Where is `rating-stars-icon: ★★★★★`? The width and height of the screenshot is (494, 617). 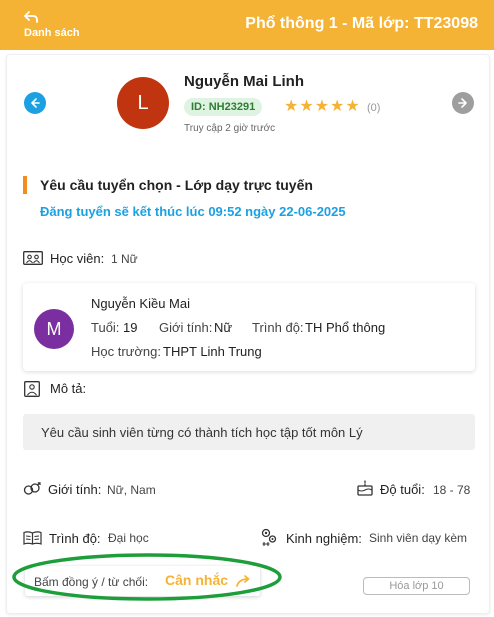 rating-stars-icon: ★★★★★ is located at coordinates (322, 106).